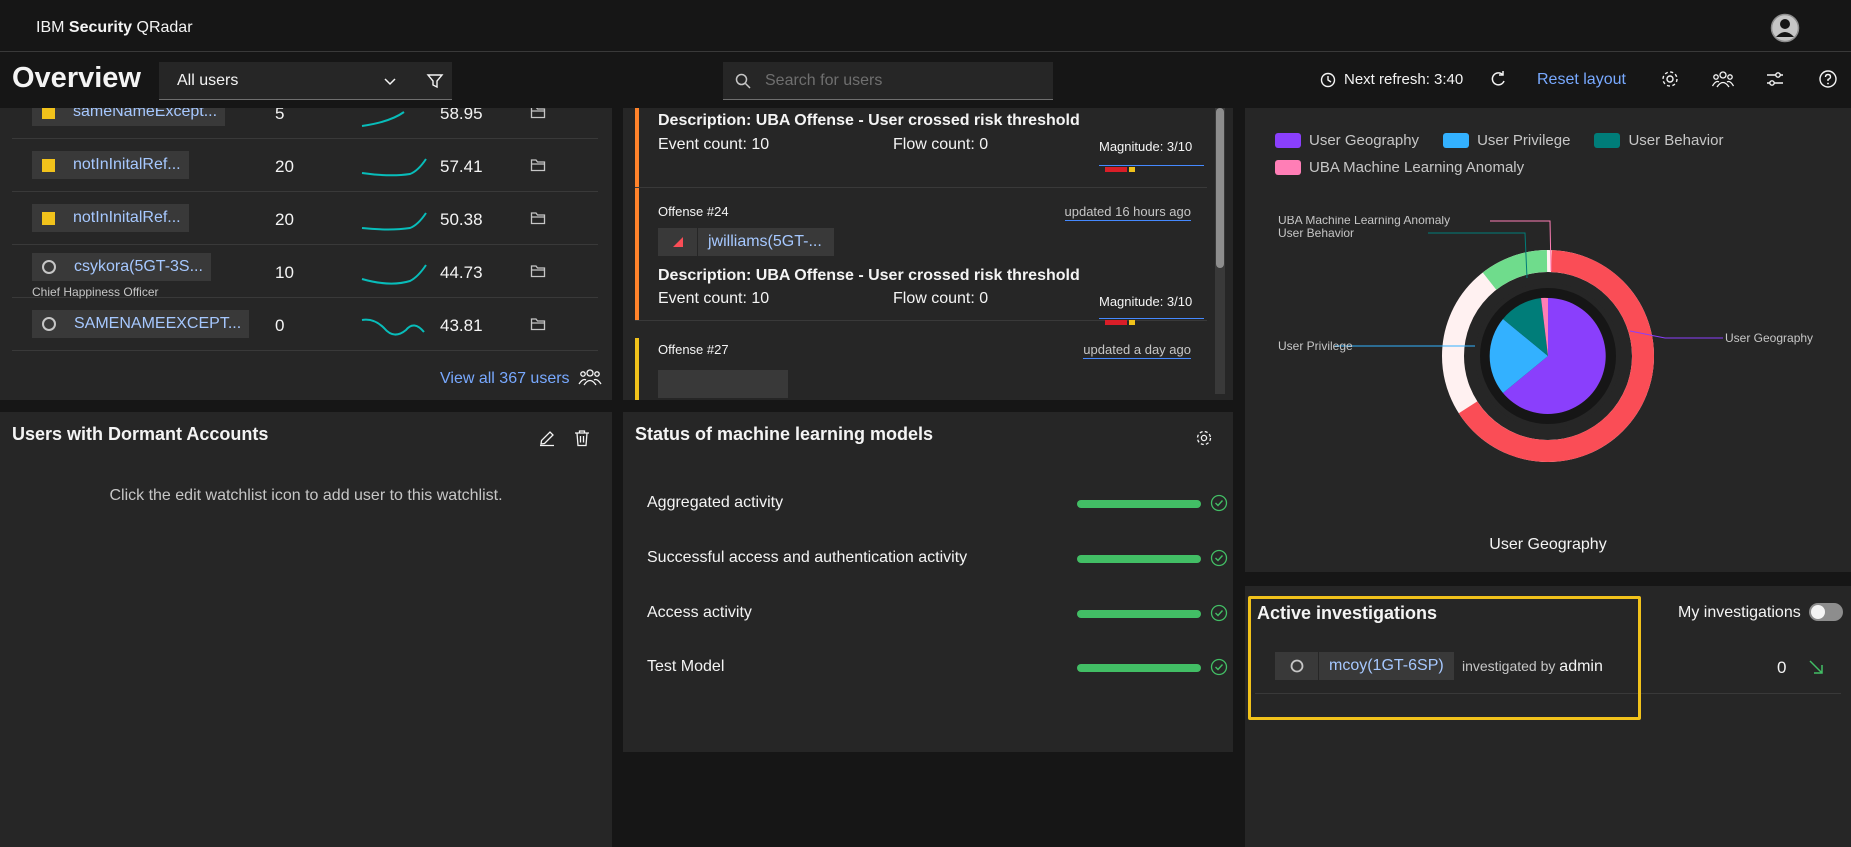 The width and height of the screenshot is (1851, 847). What do you see at coordinates (1828, 79) in the screenshot?
I see `help-icon` at bounding box center [1828, 79].